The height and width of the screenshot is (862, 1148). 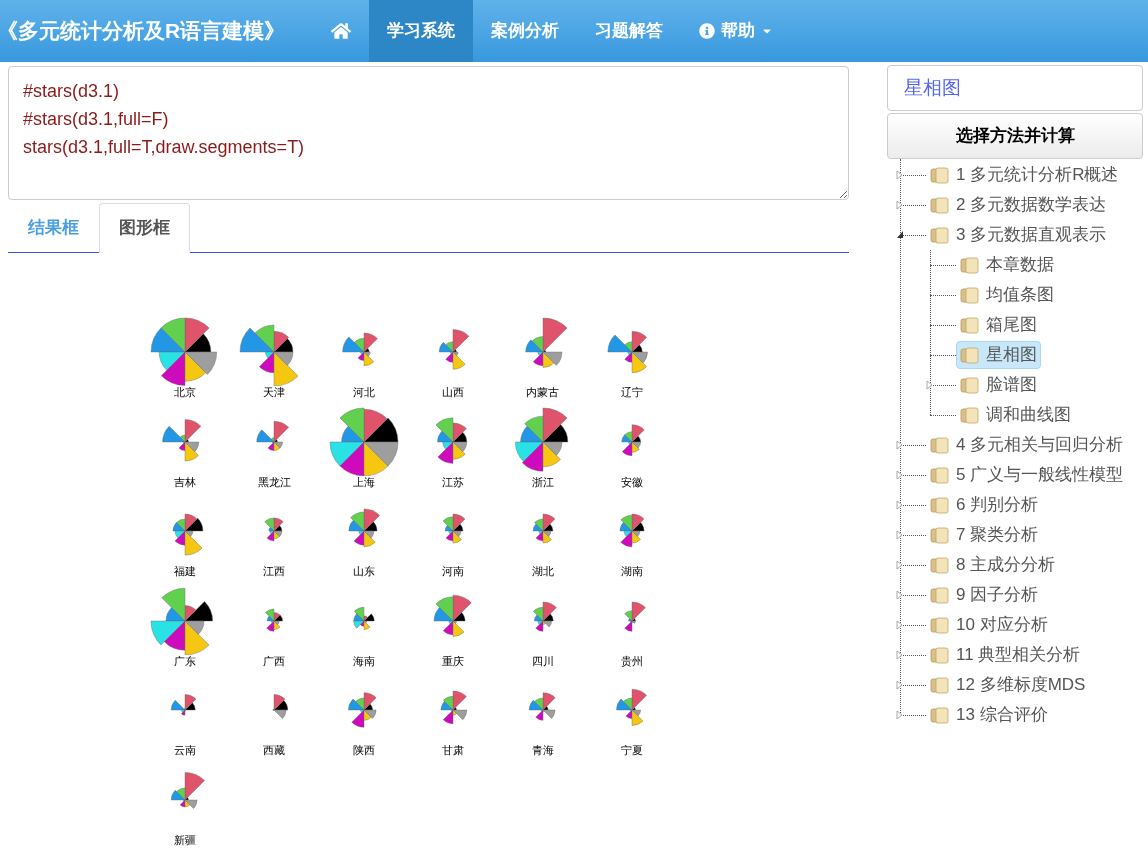 What do you see at coordinates (428, 133) in the screenshot?
I see `code-editor: #stars(d3.1) #stars(d3.1,full=F) stars(d3.1,full=T,draw.segments=T)` at bounding box center [428, 133].